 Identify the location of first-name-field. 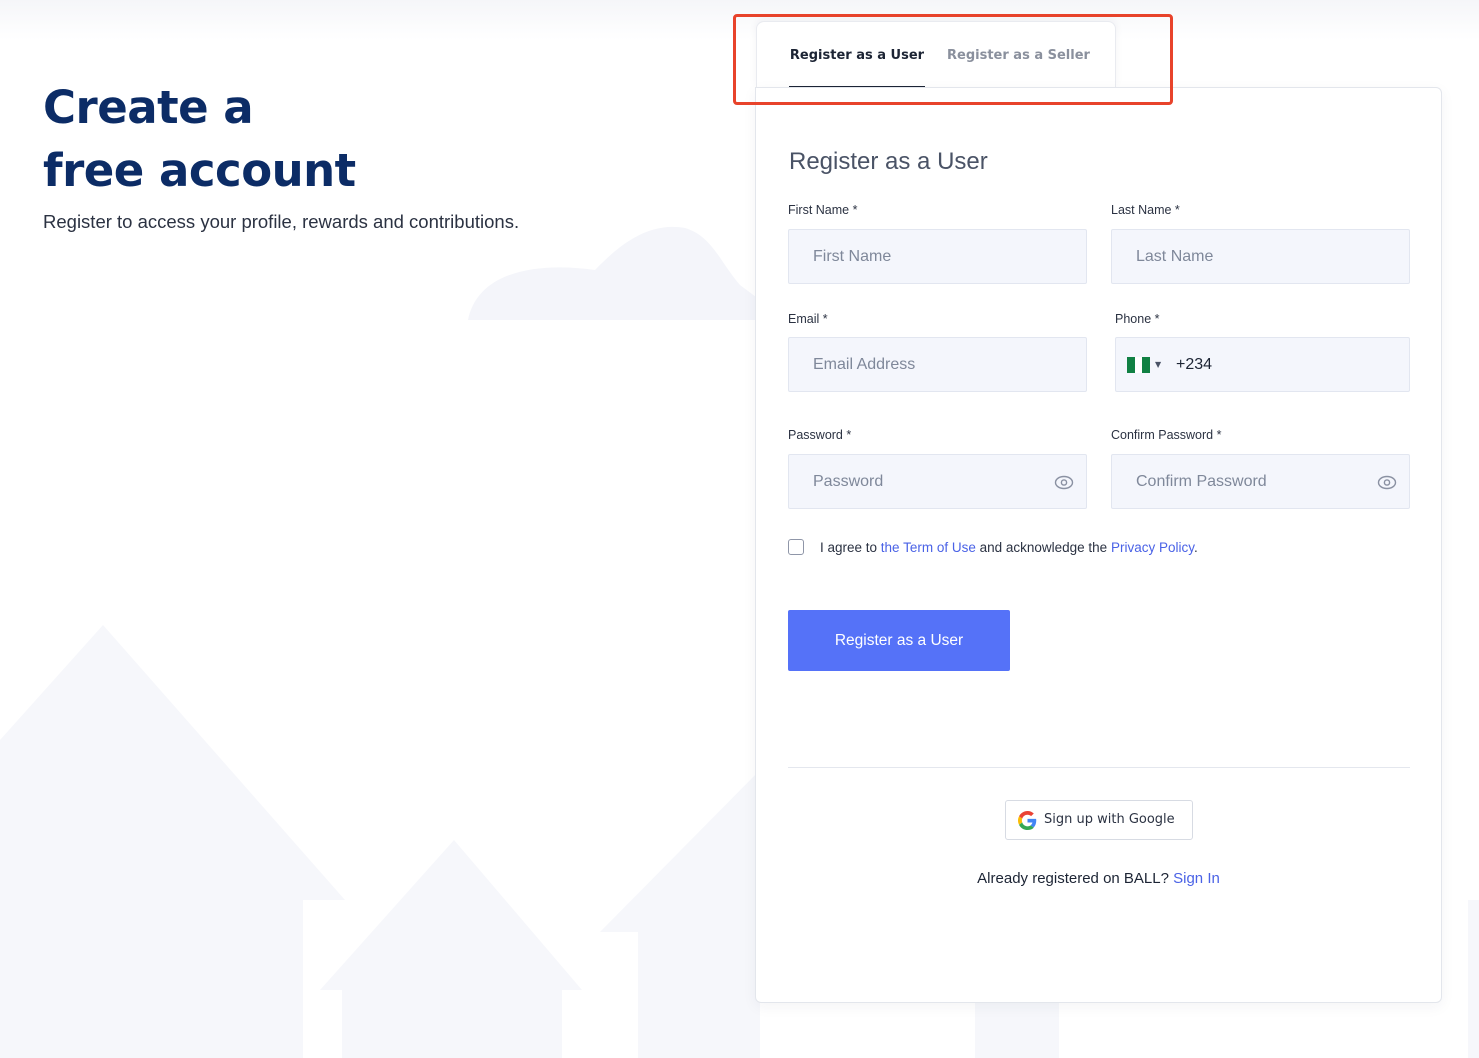
(937, 256).